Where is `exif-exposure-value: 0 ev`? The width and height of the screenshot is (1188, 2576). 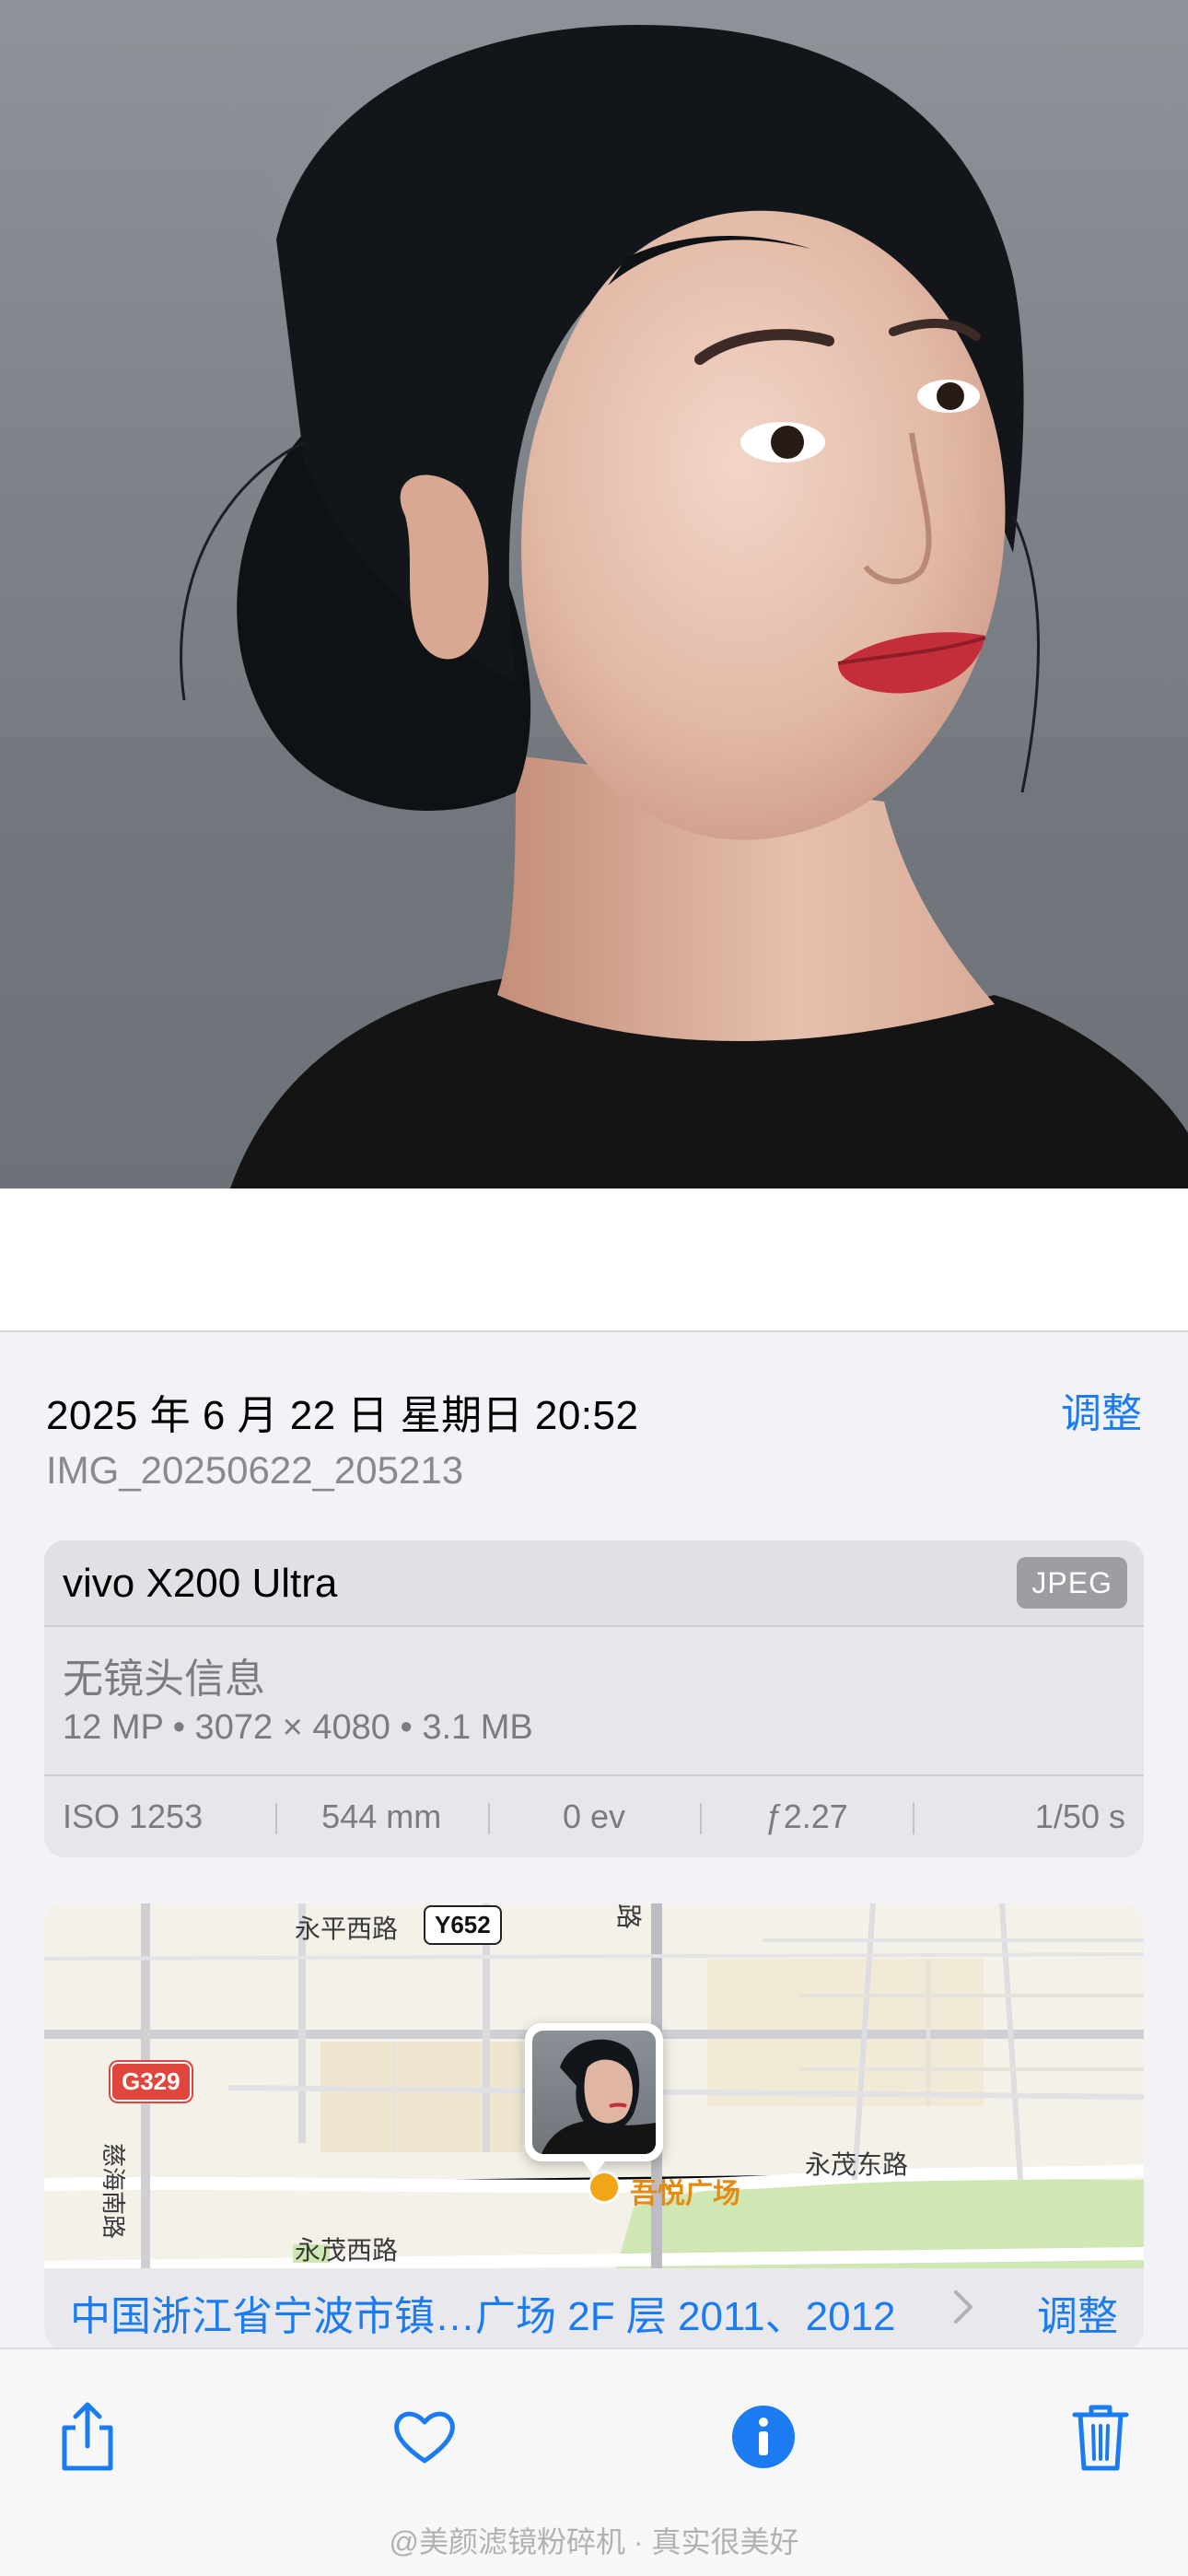 exif-exposure-value: 0 ev is located at coordinates (594, 1816).